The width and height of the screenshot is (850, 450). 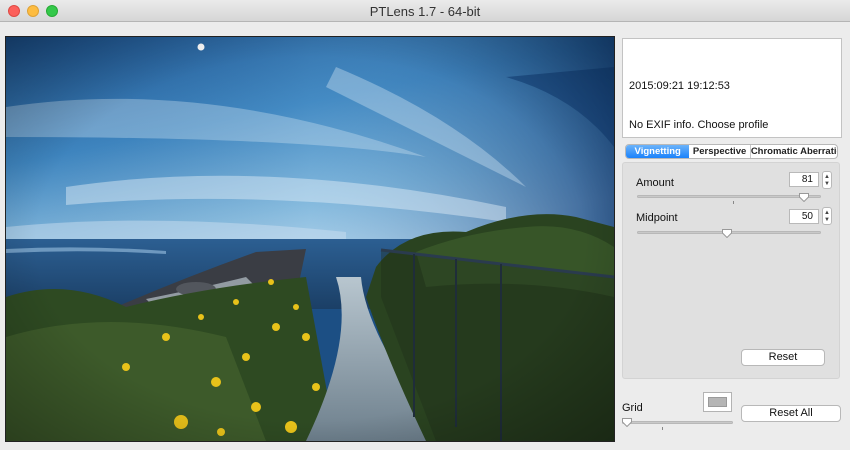 What do you see at coordinates (657, 218) in the screenshot?
I see `midpoint-label: Midpoint` at bounding box center [657, 218].